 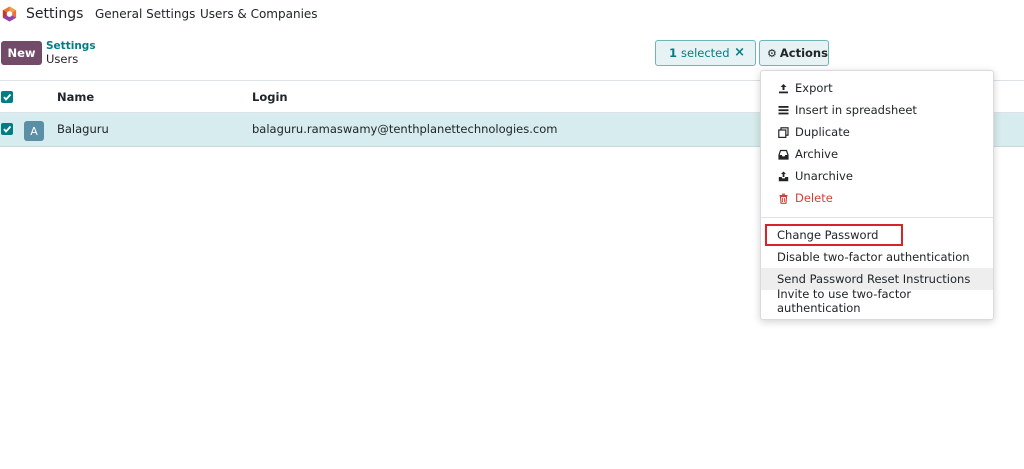 What do you see at coordinates (834, 235) in the screenshot?
I see `annotation-highlight-box` at bounding box center [834, 235].